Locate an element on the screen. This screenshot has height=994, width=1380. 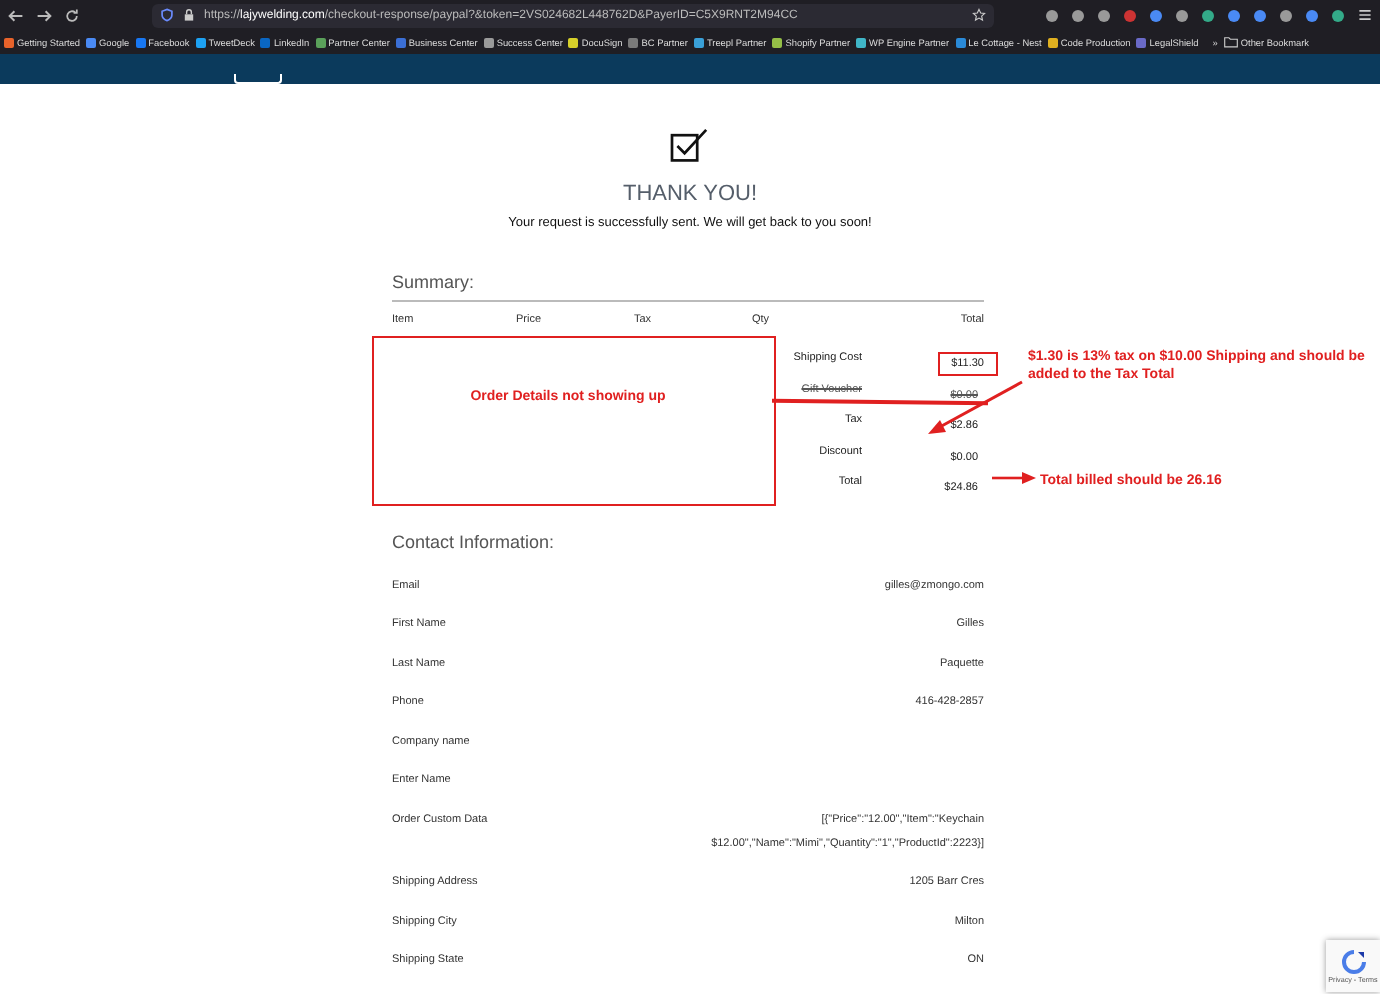
forward-icon is located at coordinates (44, 15).